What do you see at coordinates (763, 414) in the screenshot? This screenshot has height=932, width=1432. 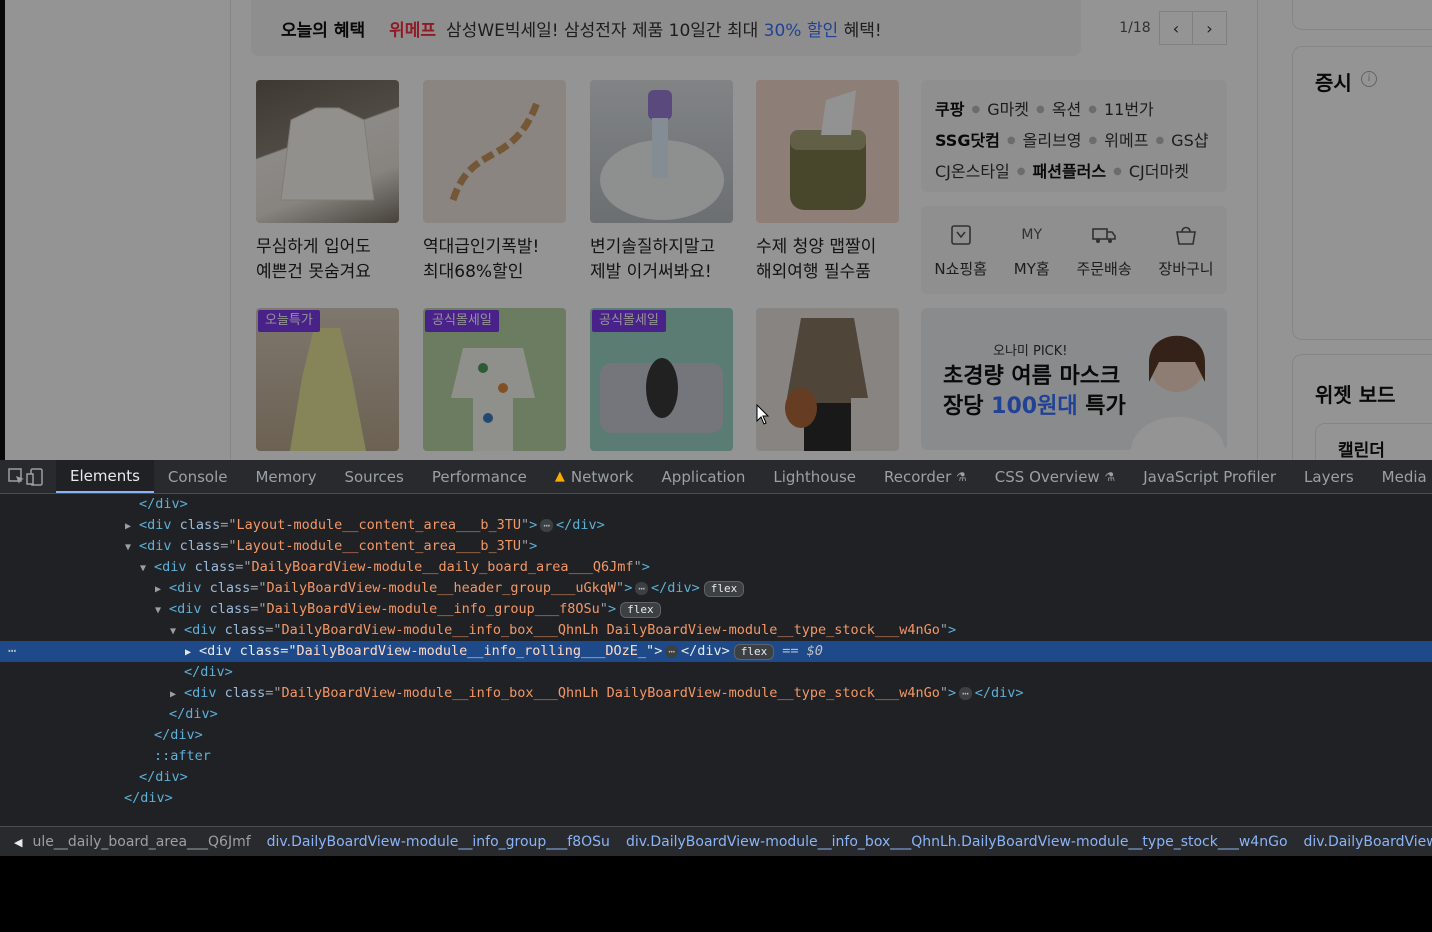 I see `mouse-cursor-icon` at bounding box center [763, 414].